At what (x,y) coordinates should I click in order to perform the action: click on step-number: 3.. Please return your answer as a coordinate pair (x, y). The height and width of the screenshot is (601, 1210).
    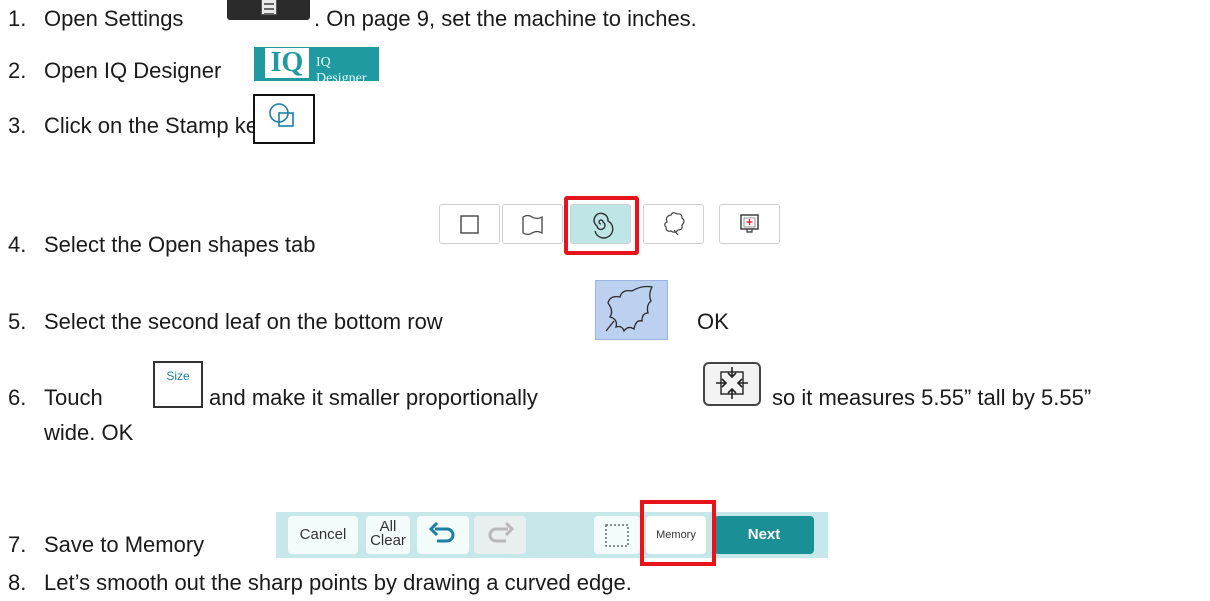
    Looking at the image, I should click on (17, 125).